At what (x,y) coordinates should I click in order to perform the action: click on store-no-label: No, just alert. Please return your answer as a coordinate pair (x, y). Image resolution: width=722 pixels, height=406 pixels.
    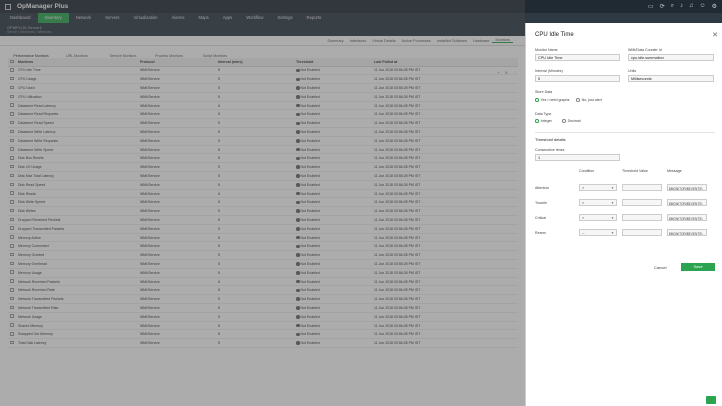
    Looking at the image, I should click on (591, 100).